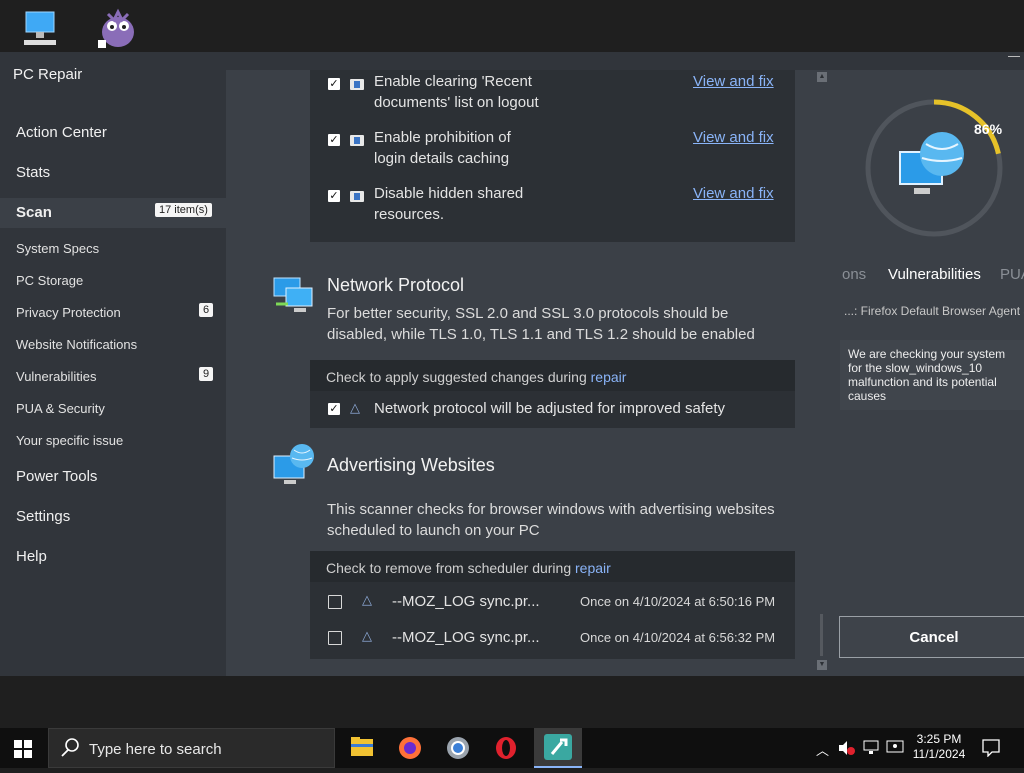  Describe the element at coordinates (939, 739) in the screenshot. I see `clock-time: 3:25 PM` at that location.